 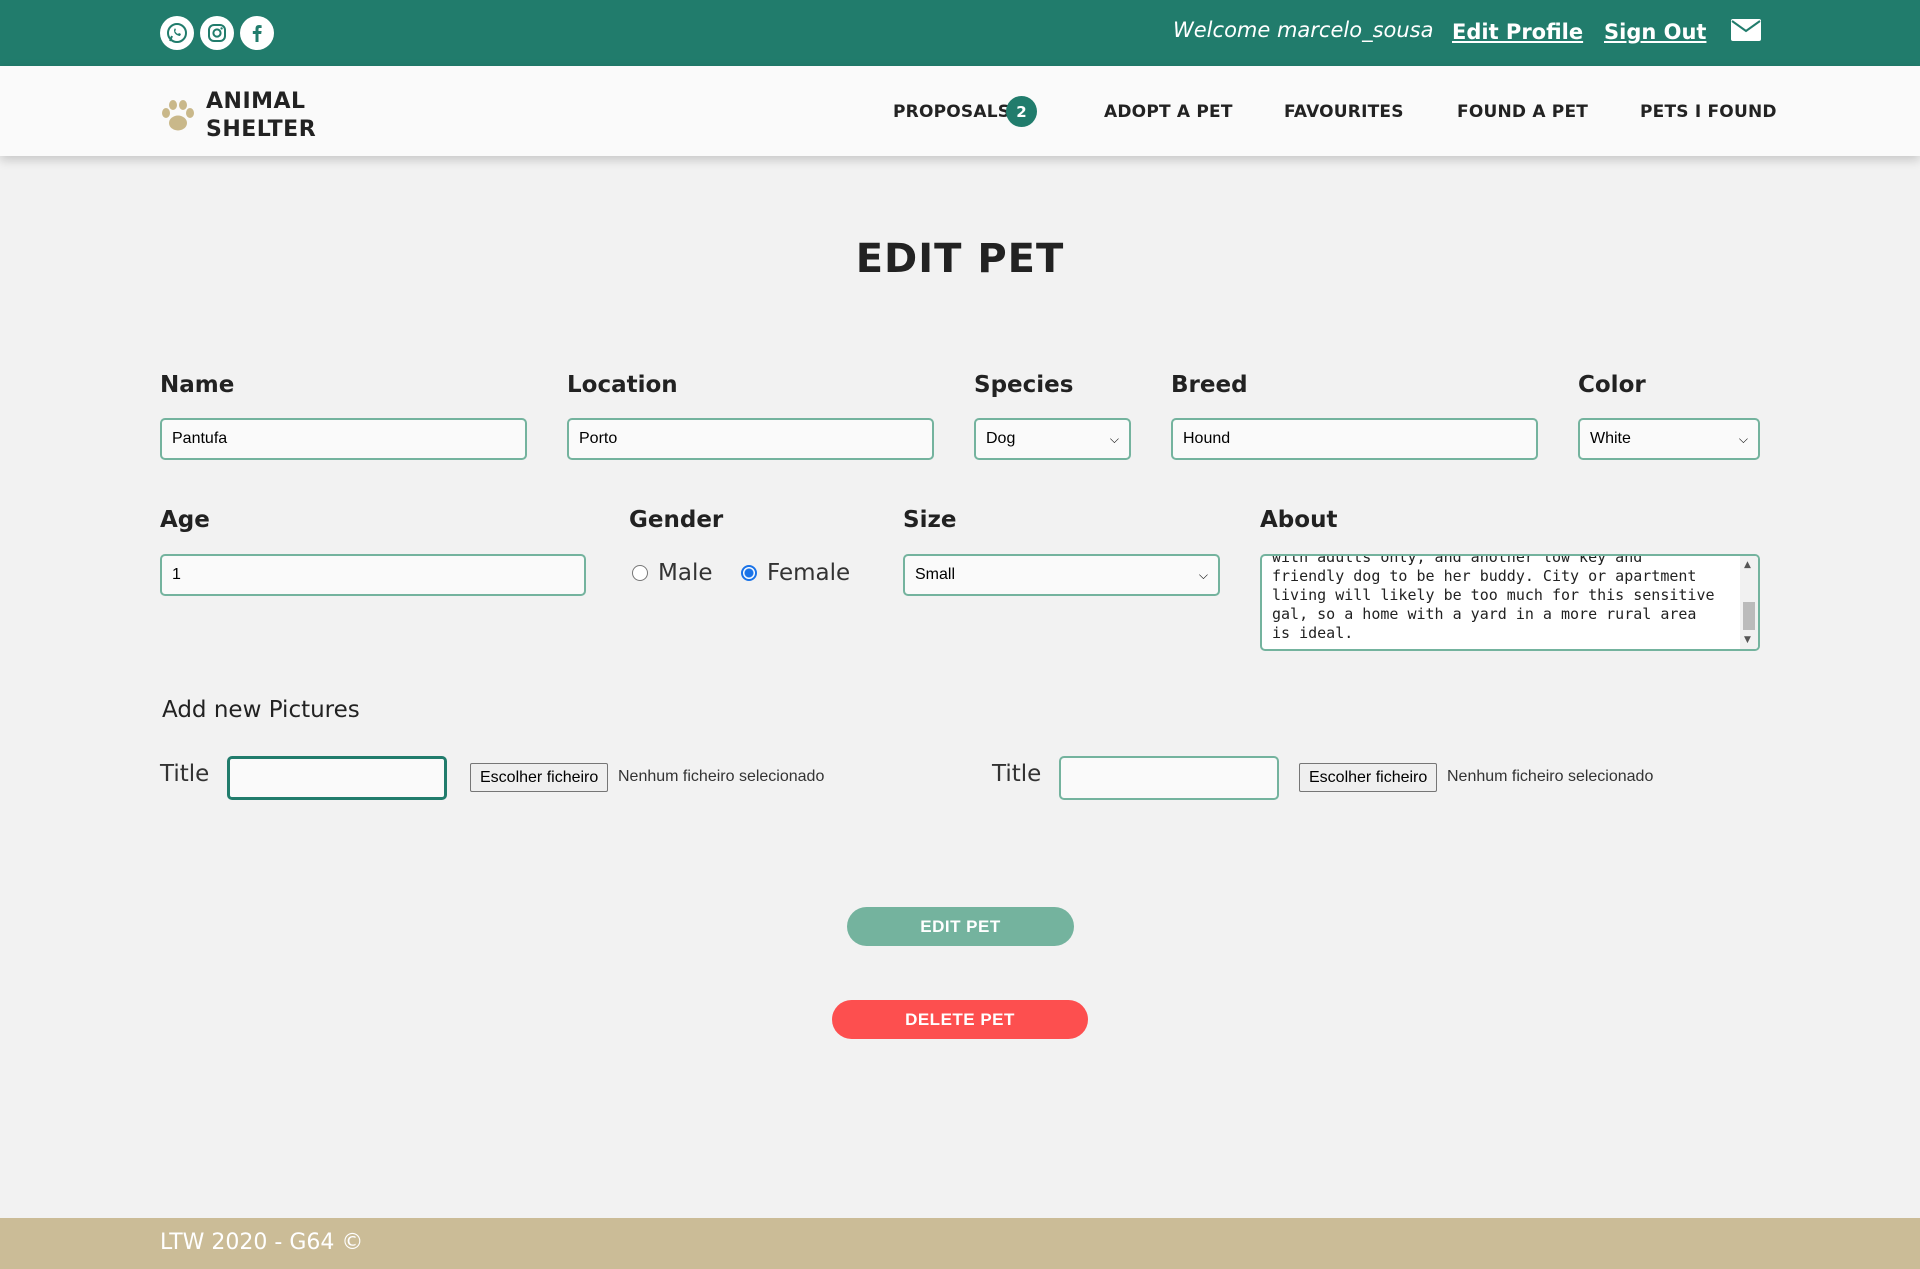 What do you see at coordinates (622, 385) in the screenshot?
I see `location-label: Location` at bounding box center [622, 385].